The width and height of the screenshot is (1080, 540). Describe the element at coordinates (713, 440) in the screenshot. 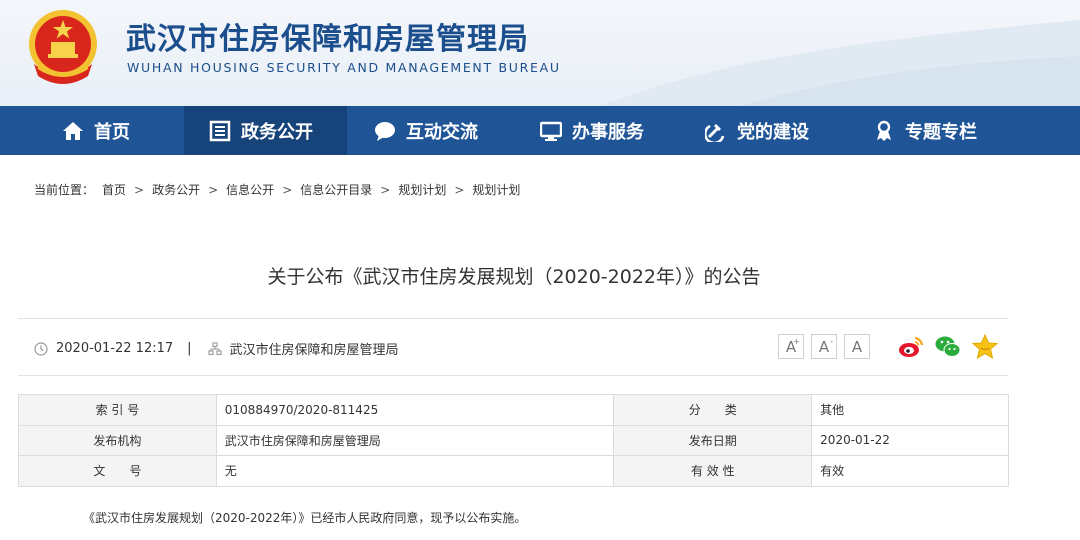

I see `table-label: 发布日期` at that location.